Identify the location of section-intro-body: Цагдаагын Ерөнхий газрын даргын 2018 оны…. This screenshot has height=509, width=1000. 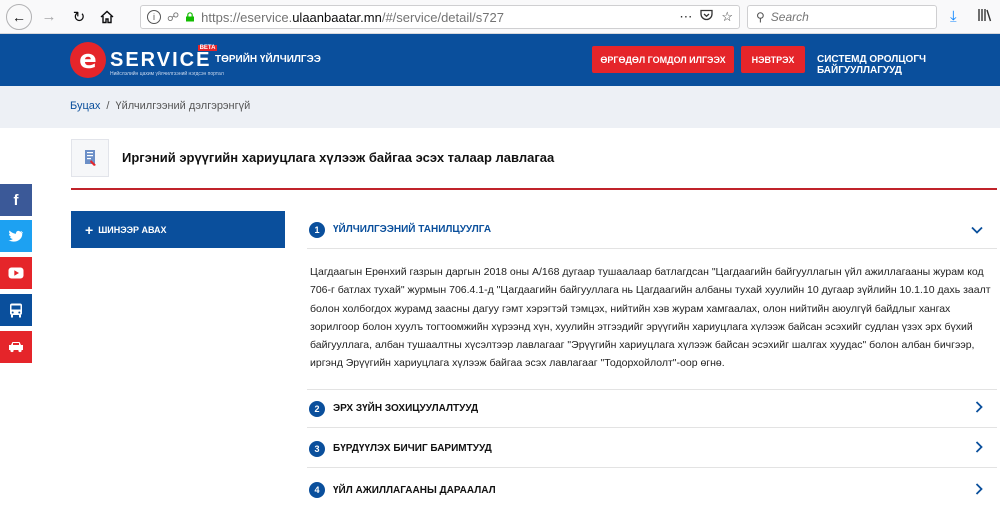
(650, 318).